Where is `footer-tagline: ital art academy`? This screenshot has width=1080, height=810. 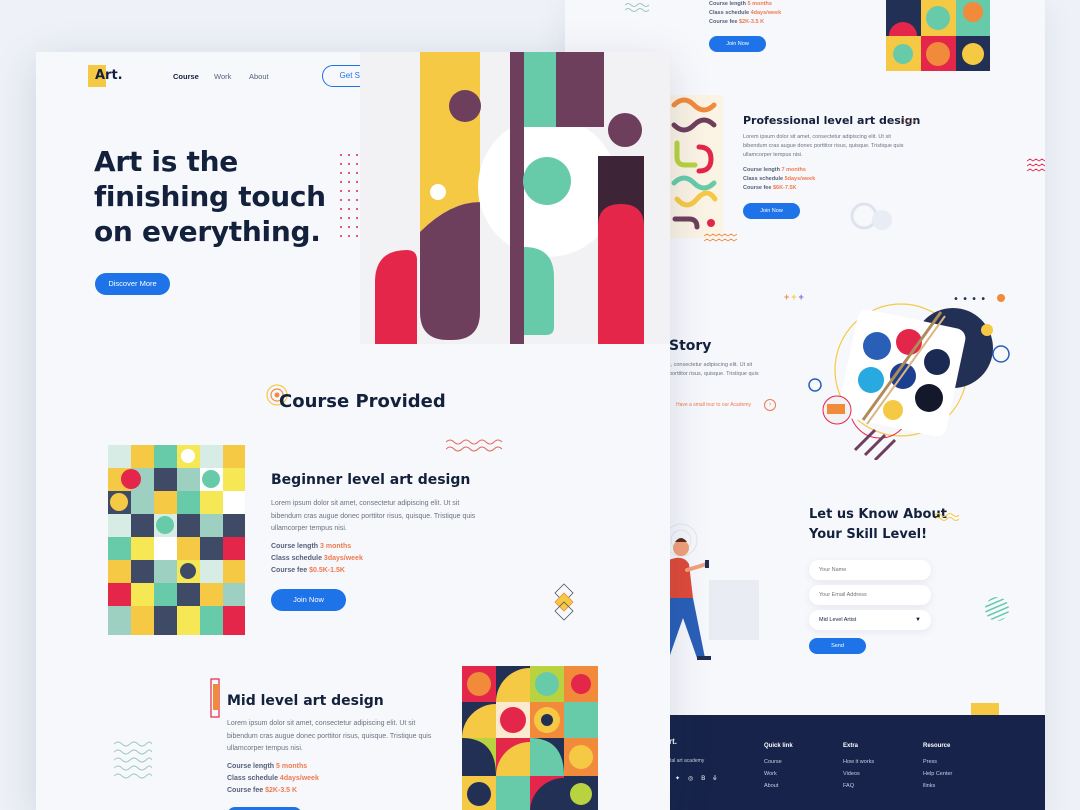
footer-tagline: ital art academy is located at coordinates (687, 761).